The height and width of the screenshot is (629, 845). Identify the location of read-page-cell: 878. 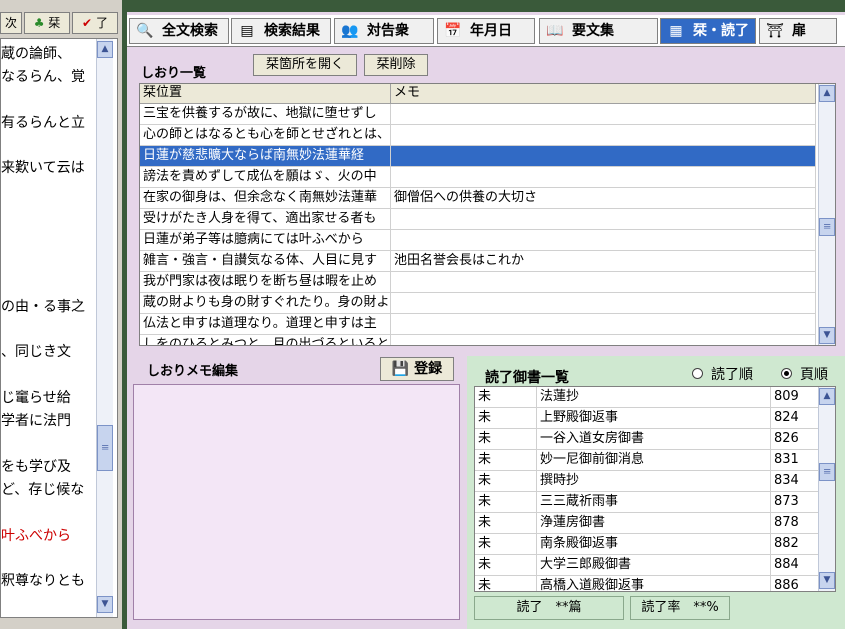
(795, 523).